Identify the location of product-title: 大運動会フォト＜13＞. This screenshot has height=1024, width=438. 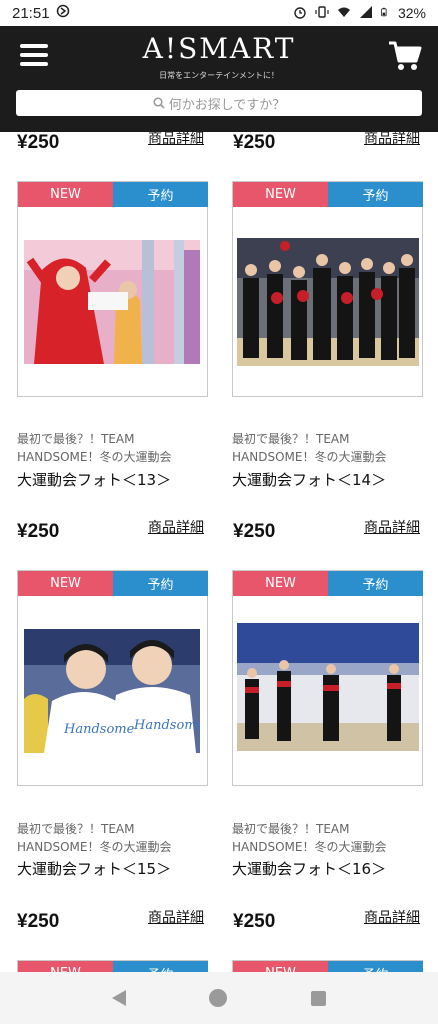
(114, 479).